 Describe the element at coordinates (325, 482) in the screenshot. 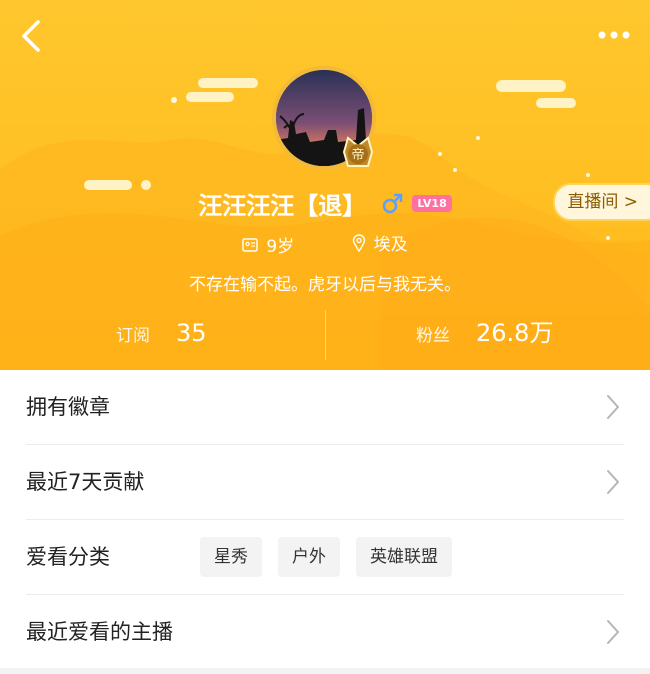

I see `contribution-row: 最近7天贡献` at that location.